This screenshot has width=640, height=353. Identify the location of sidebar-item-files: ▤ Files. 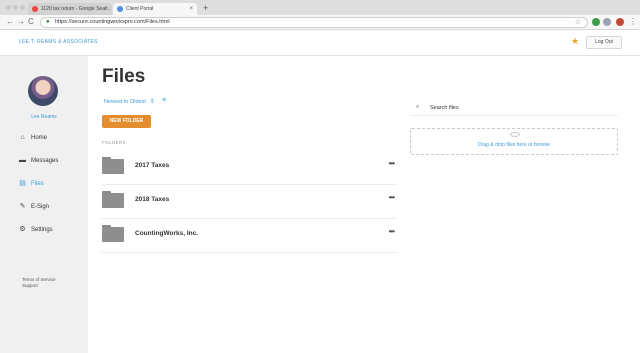
(31, 184).